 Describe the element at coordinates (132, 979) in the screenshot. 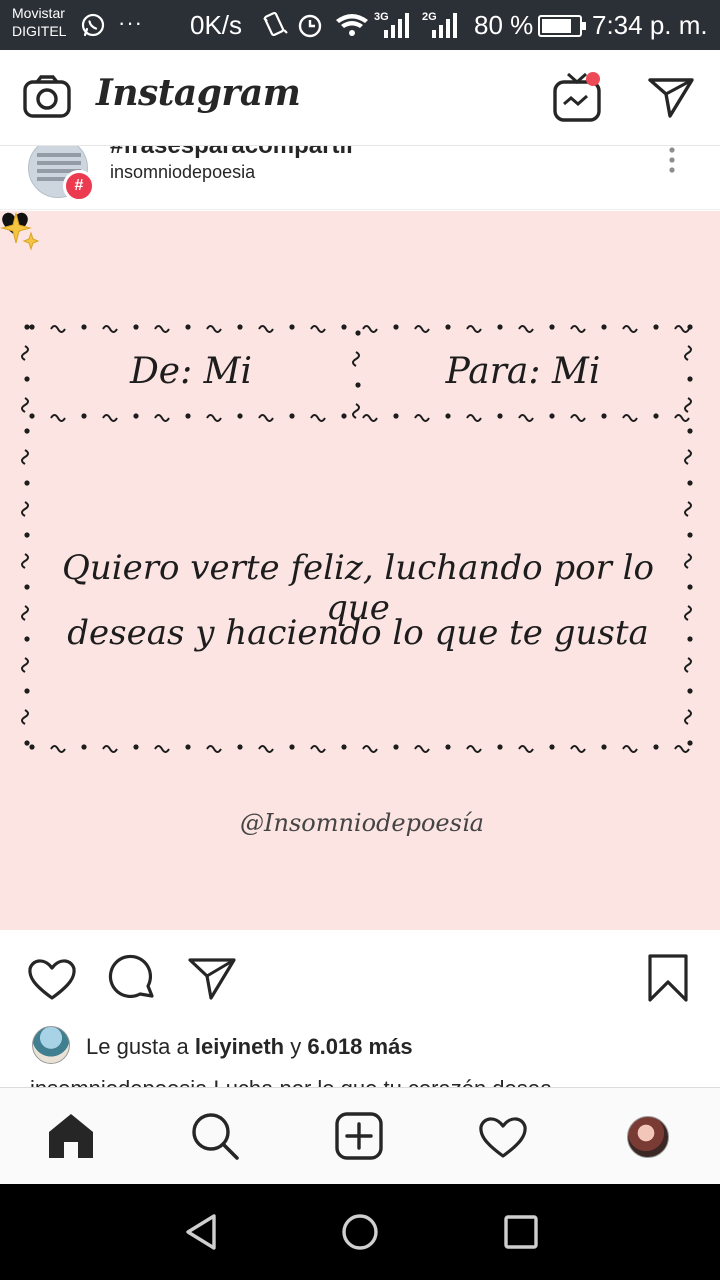

I see `comment-icon` at that location.